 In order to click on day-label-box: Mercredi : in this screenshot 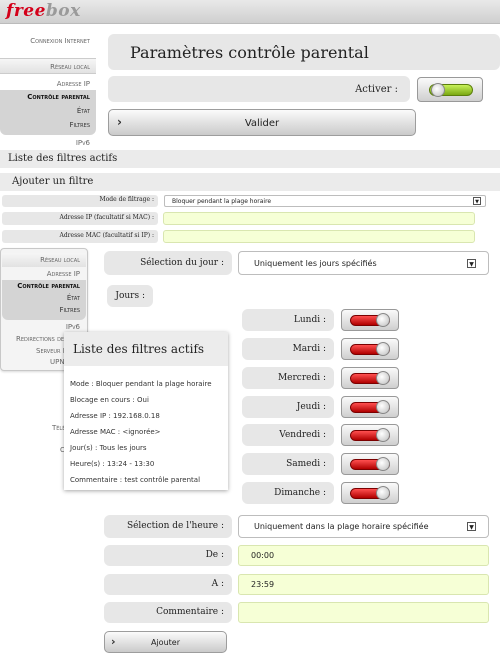, I will do `click(288, 378)`.